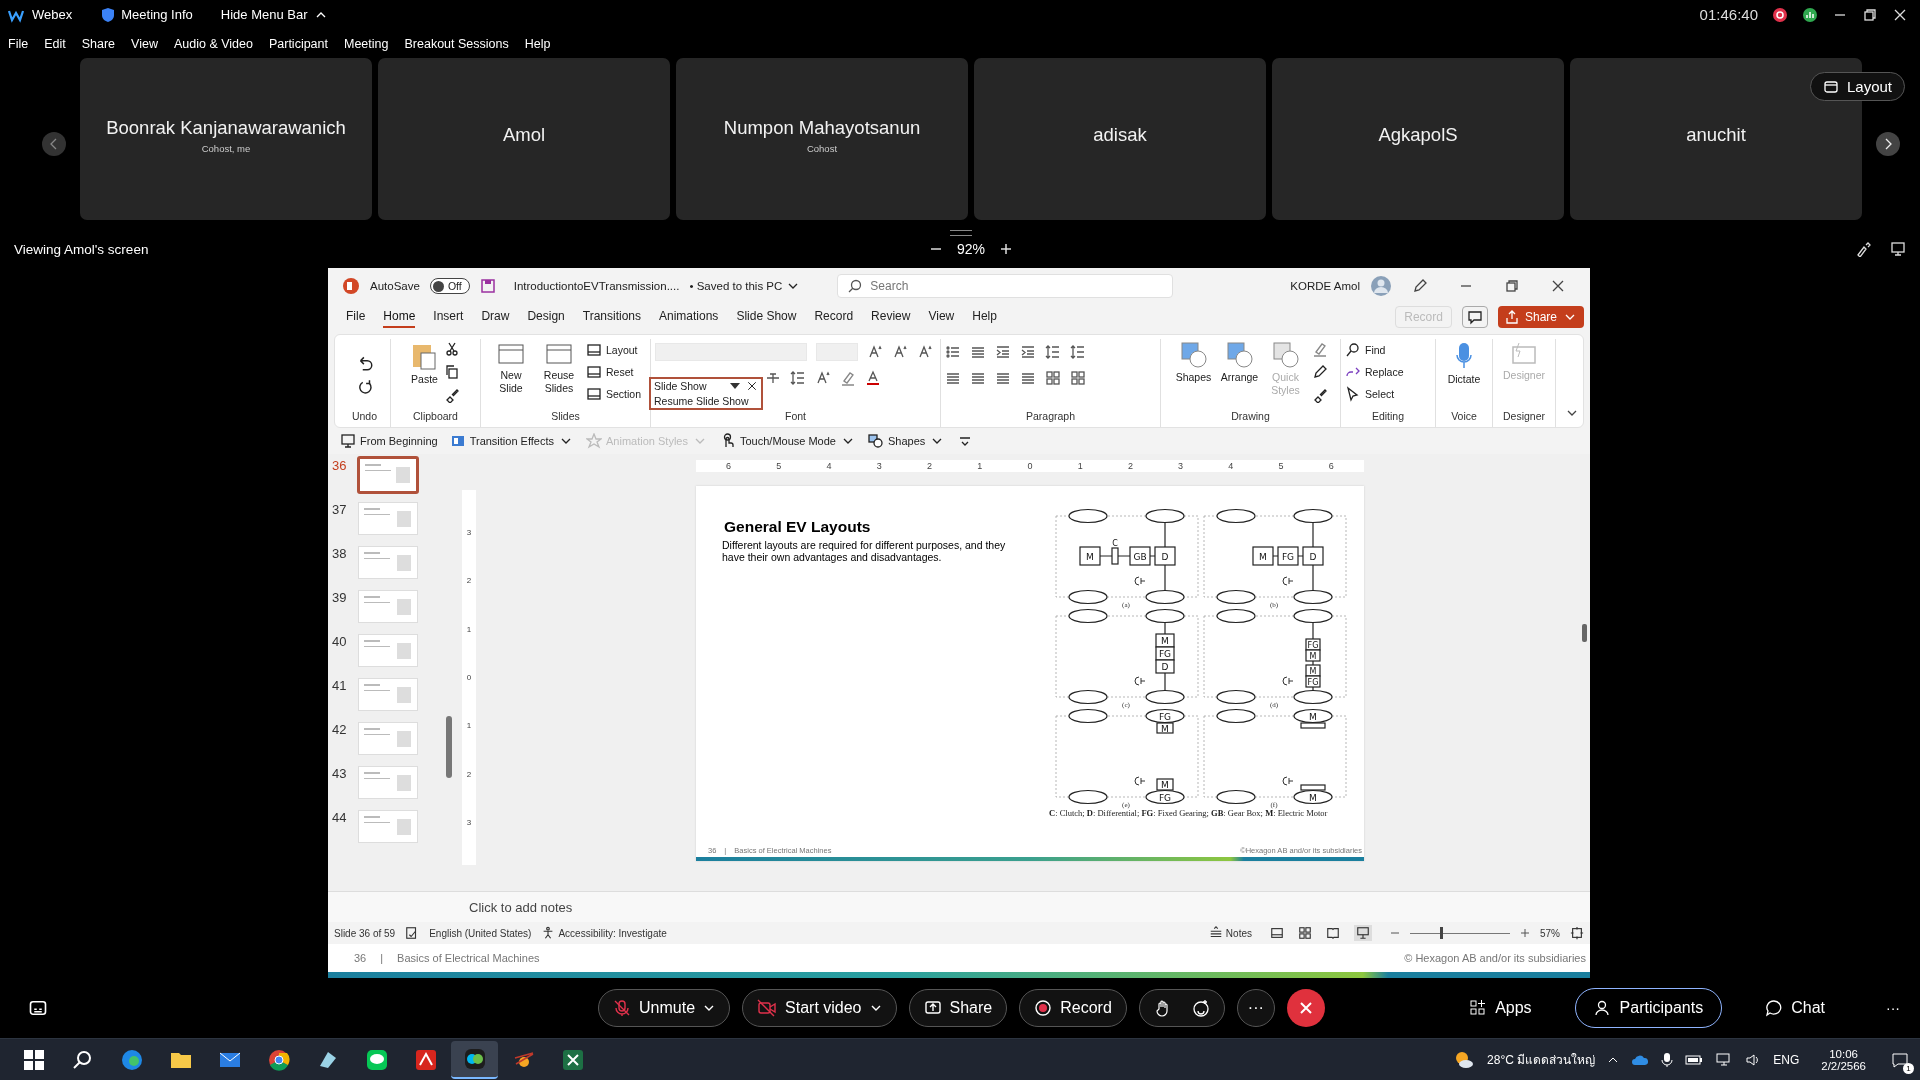  What do you see at coordinates (38, 1008) in the screenshot?
I see `captions-icon` at bounding box center [38, 1008].